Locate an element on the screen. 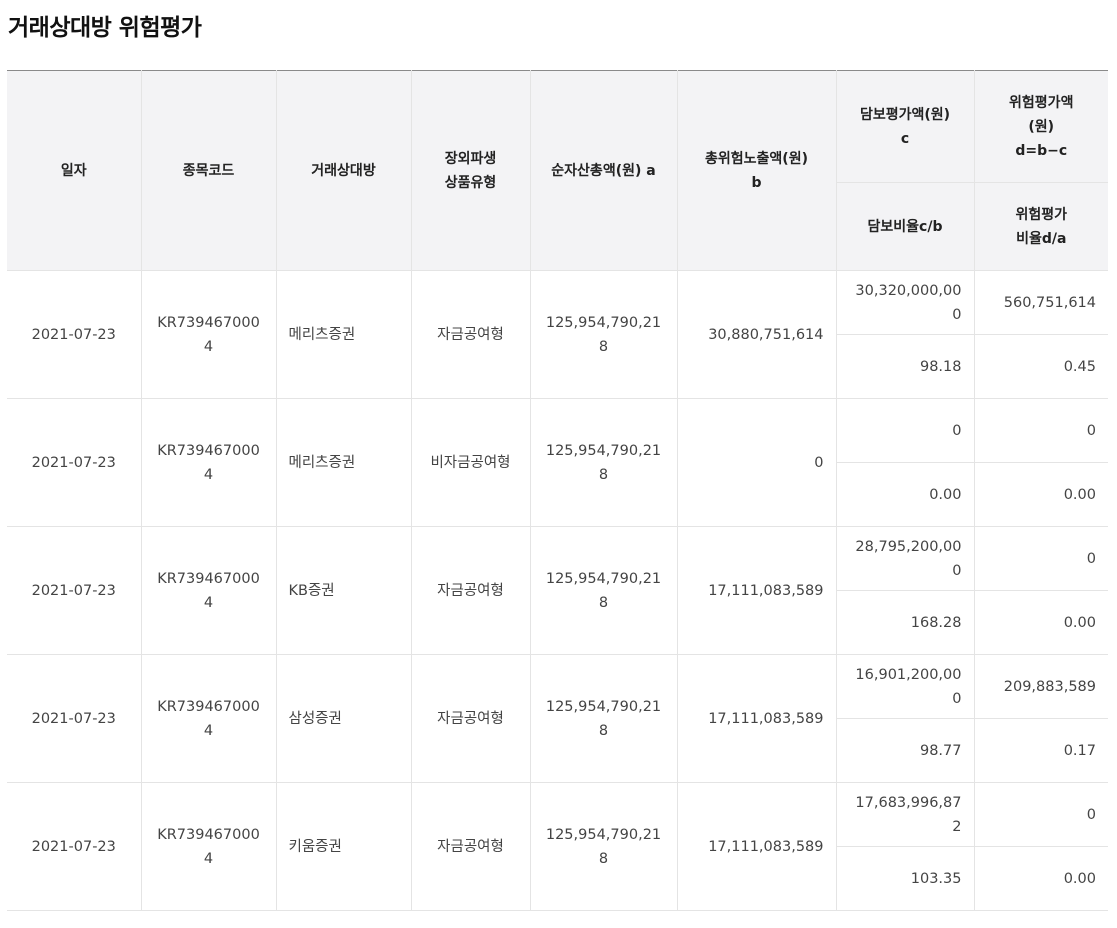 The height and width of the screenshot is (928, 1117). header-net-assets: 순자산총액(원) a is located at coordinates (603, 170).